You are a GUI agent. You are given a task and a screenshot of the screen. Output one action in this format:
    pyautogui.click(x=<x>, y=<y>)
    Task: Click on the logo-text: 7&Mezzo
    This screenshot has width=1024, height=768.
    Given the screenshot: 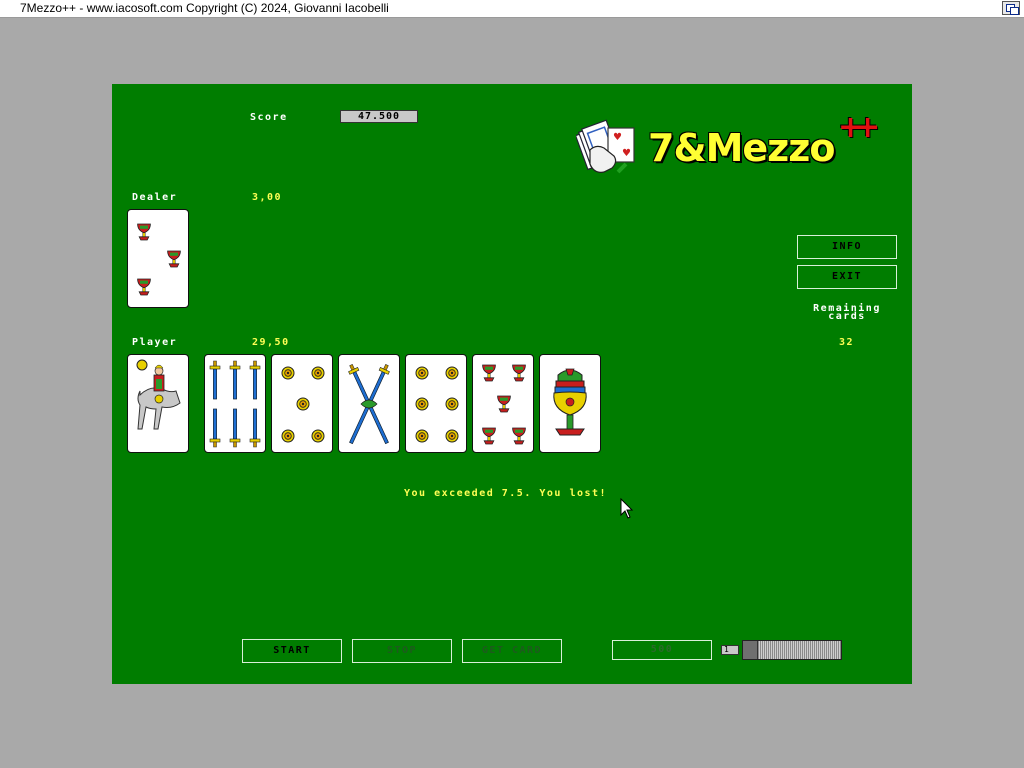 What is the action you would take?
    pyautogui.click(x=742, y=148)
    